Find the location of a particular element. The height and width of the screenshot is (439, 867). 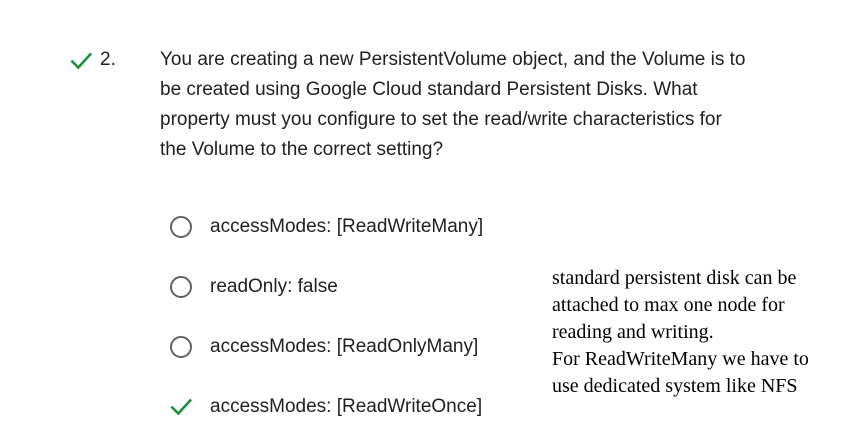

option-label: accessModes: [ReadOnlyMany] is located at coordinates (344, 346).